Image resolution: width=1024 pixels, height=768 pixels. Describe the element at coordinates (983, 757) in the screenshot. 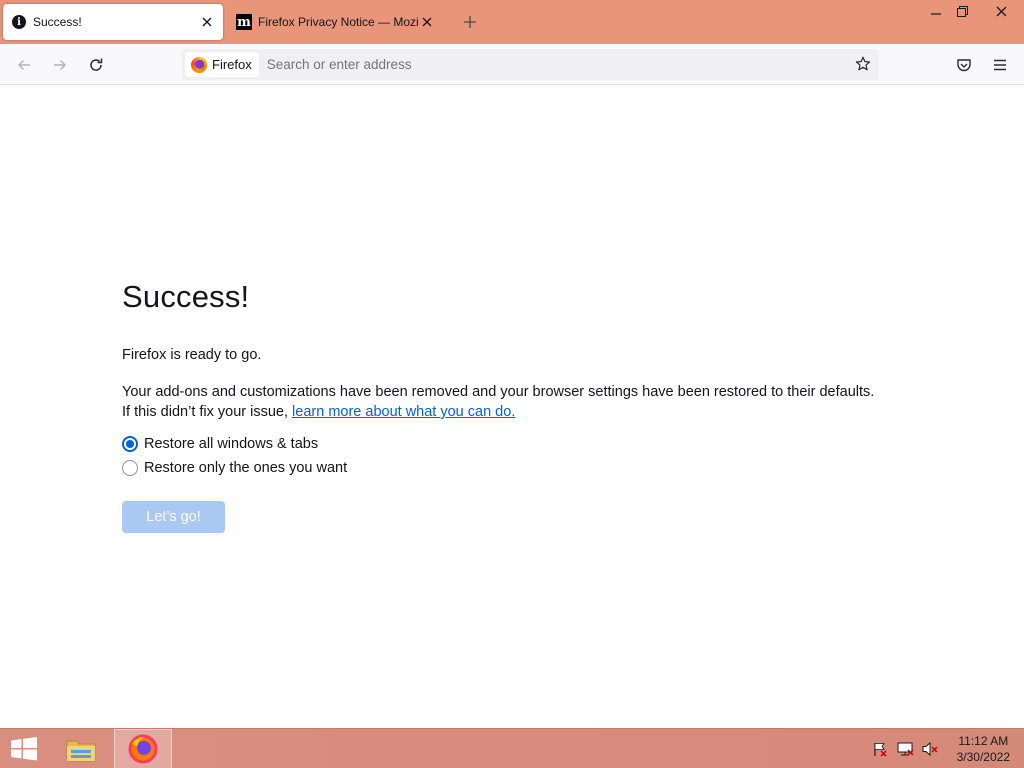

I see `clock-date: 3/30/2022` at that location.